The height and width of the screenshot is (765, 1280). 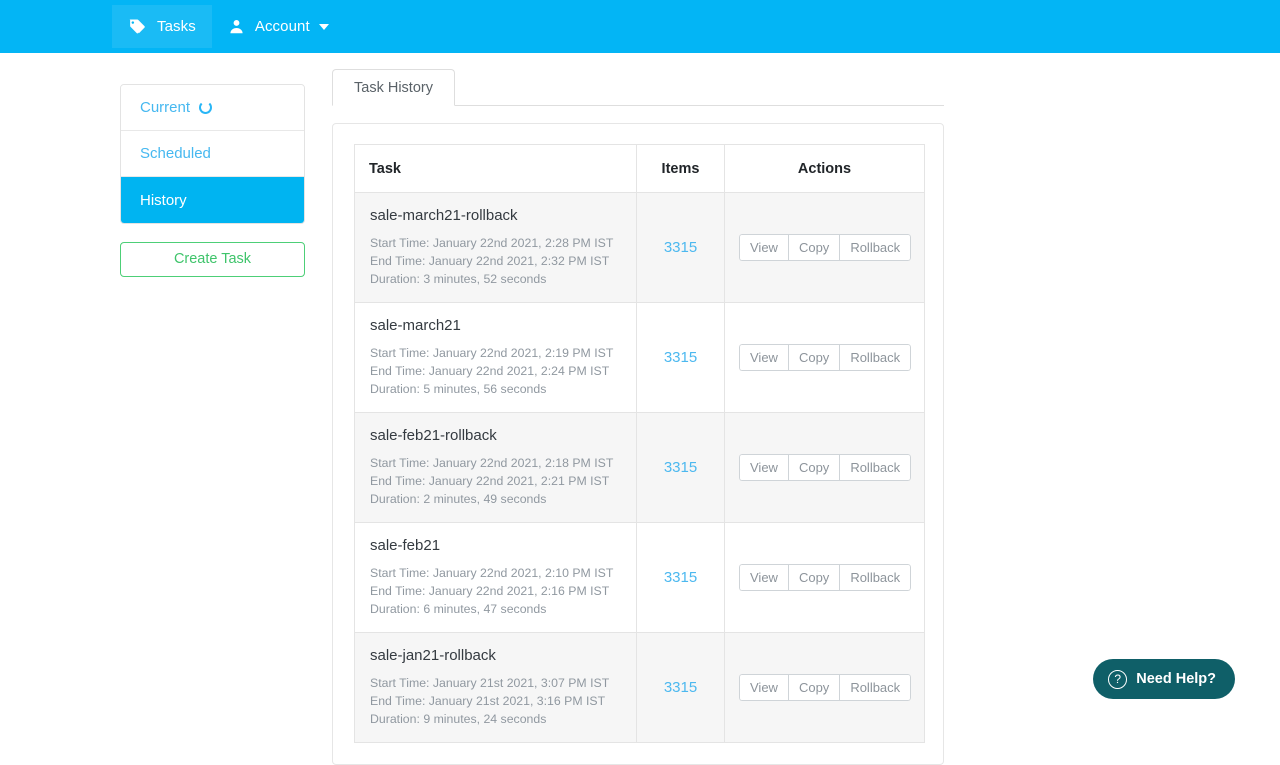 What do you see at coordinates (824, 168) in the screenshot?
I see `column-header-actions: Actions` at bounding box center [824, 168].